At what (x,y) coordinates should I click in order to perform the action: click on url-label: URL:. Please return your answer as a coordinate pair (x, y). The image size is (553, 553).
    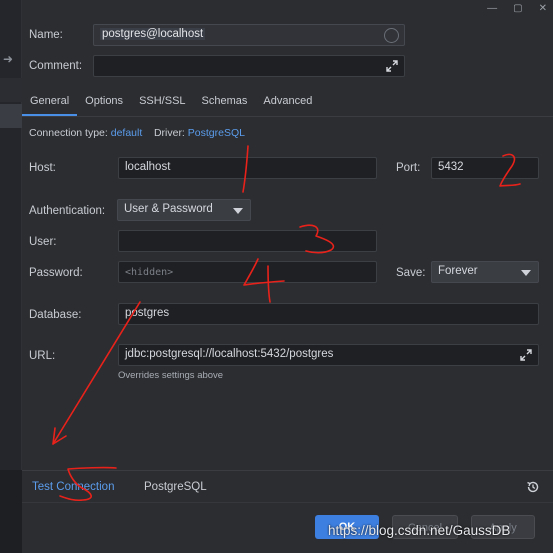
    Looking at the image, I should click on (42, 356).